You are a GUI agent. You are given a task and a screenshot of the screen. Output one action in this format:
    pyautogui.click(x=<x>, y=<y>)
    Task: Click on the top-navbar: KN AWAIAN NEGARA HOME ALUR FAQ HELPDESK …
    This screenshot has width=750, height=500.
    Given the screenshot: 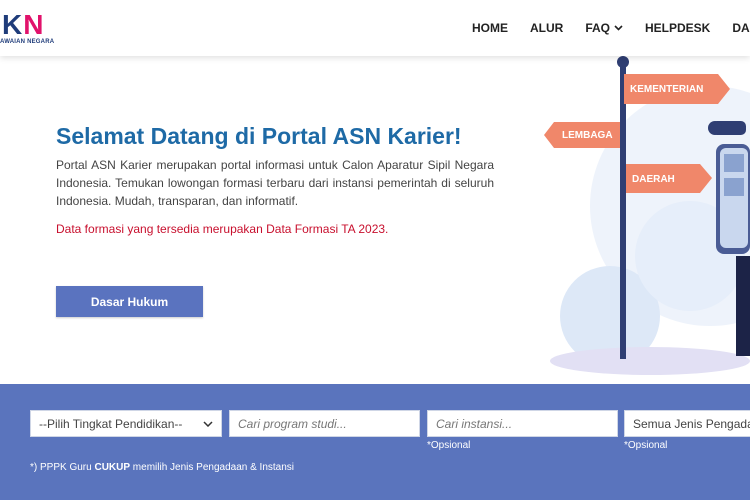 What is the action you would take?
    pyautogui.click(x=375, y=28)
    